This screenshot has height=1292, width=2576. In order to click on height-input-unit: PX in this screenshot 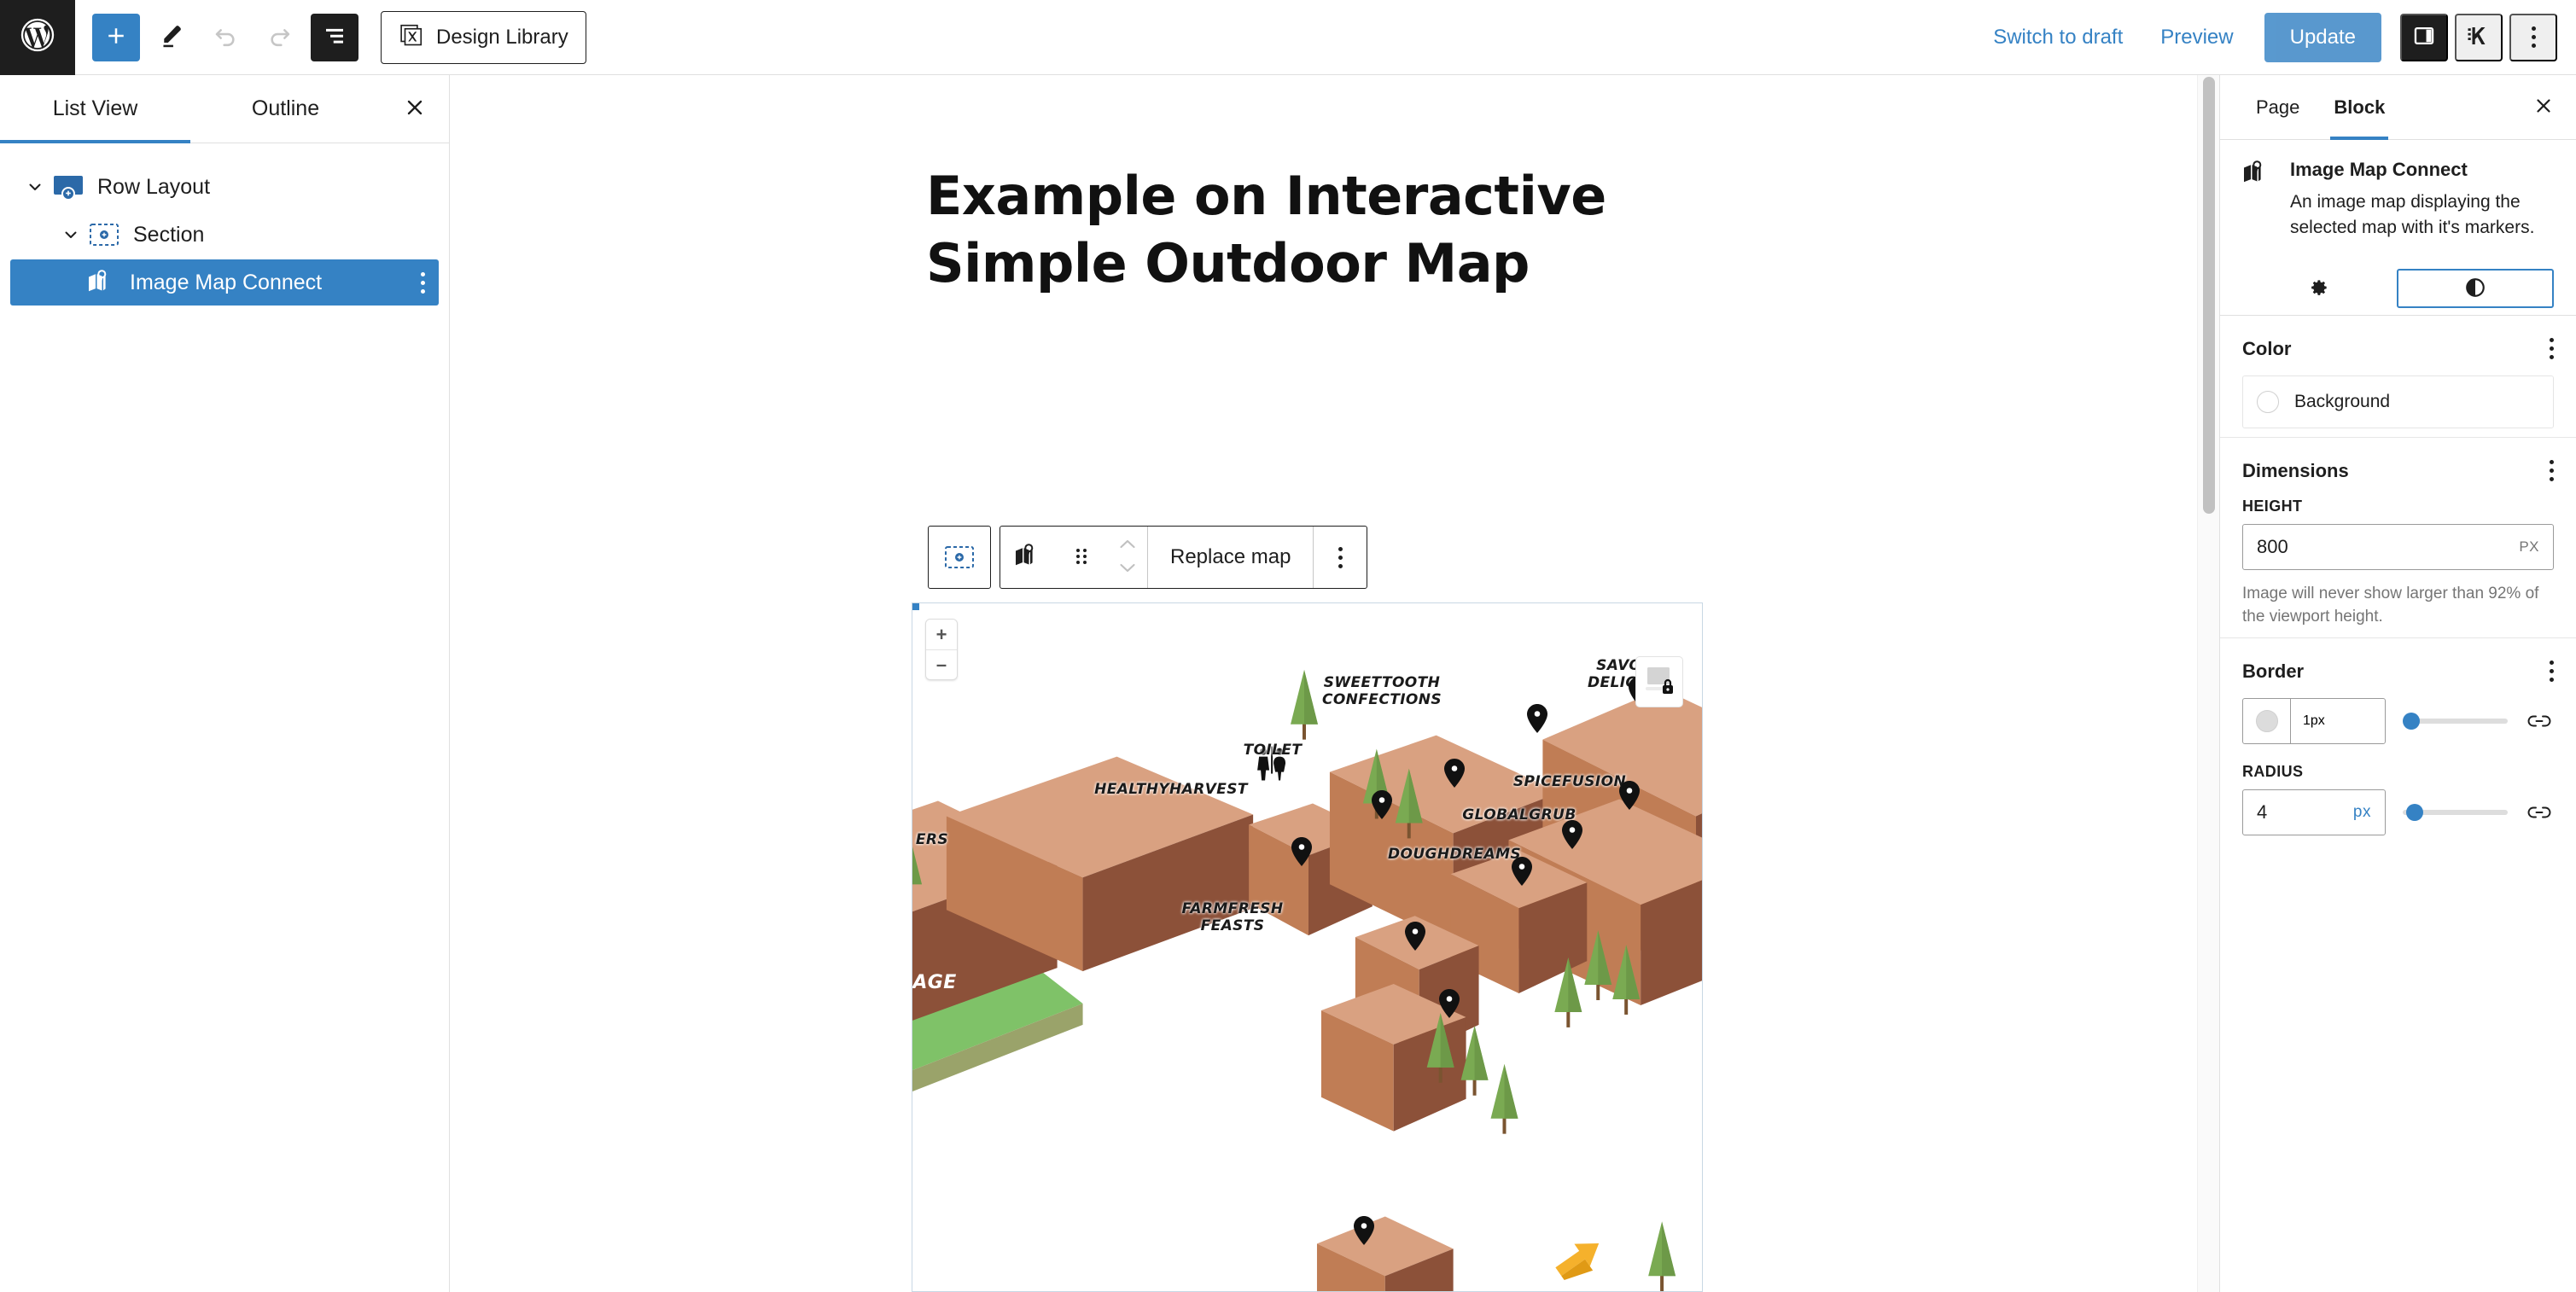, I will do `click(2529, 547)`.